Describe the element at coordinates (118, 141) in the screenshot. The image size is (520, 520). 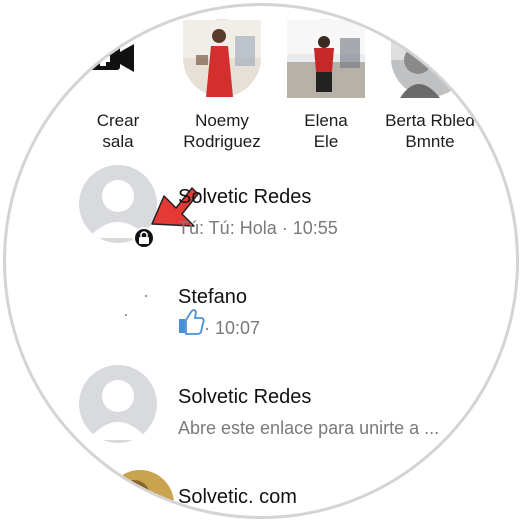
I see `story-label-line2: sala` at that location.